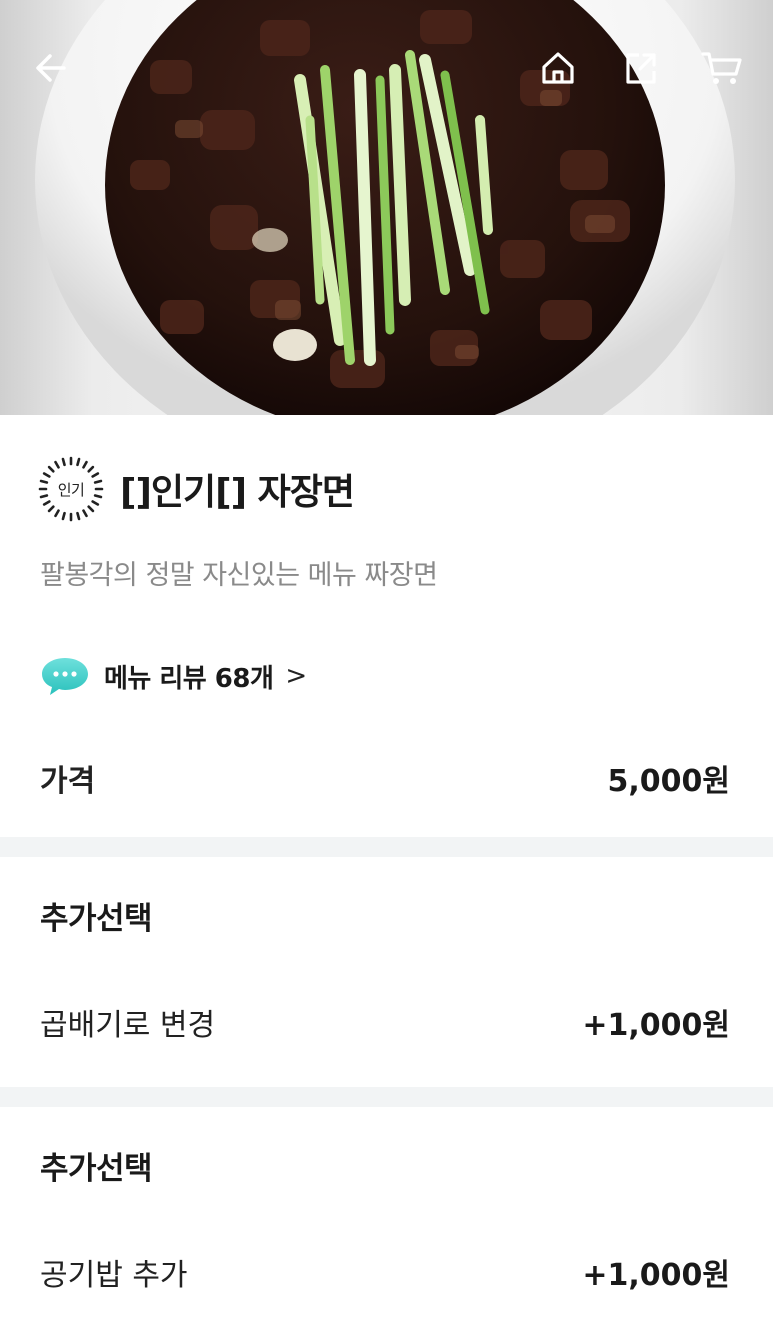 The width and height of the screenshot is (773, 1330). Describe the element at coordinates (669, 781) in the screenshot. I see `price-value: 5,000원` at that location.